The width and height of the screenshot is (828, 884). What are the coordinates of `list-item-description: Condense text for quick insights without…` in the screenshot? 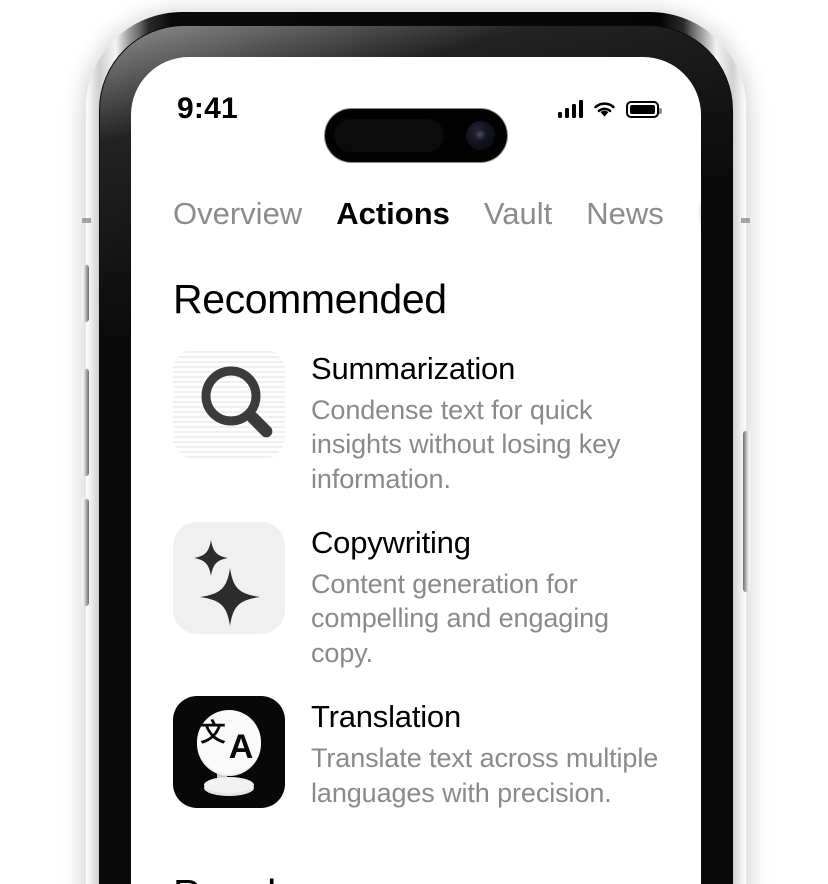 It's located at (466, 444).